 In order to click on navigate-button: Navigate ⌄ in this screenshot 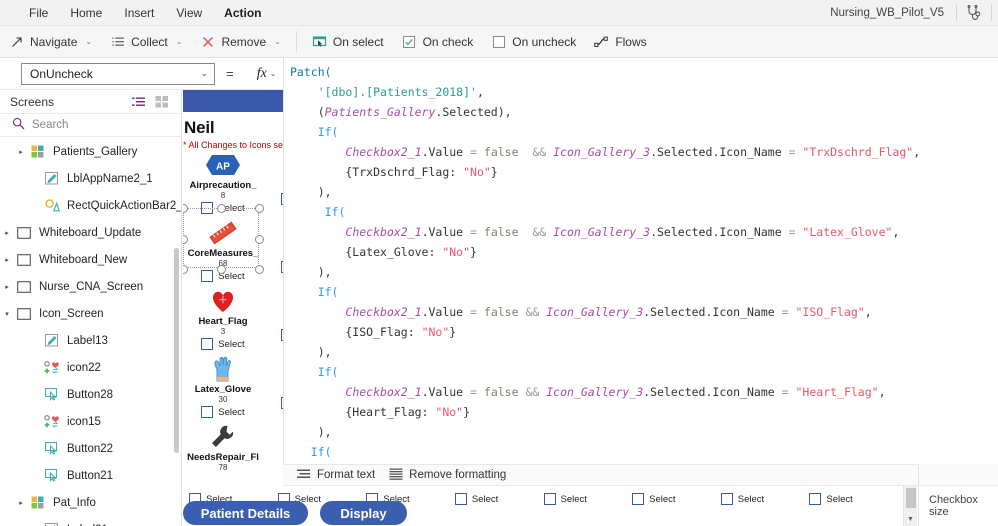, I will do `click(50, 41)`.